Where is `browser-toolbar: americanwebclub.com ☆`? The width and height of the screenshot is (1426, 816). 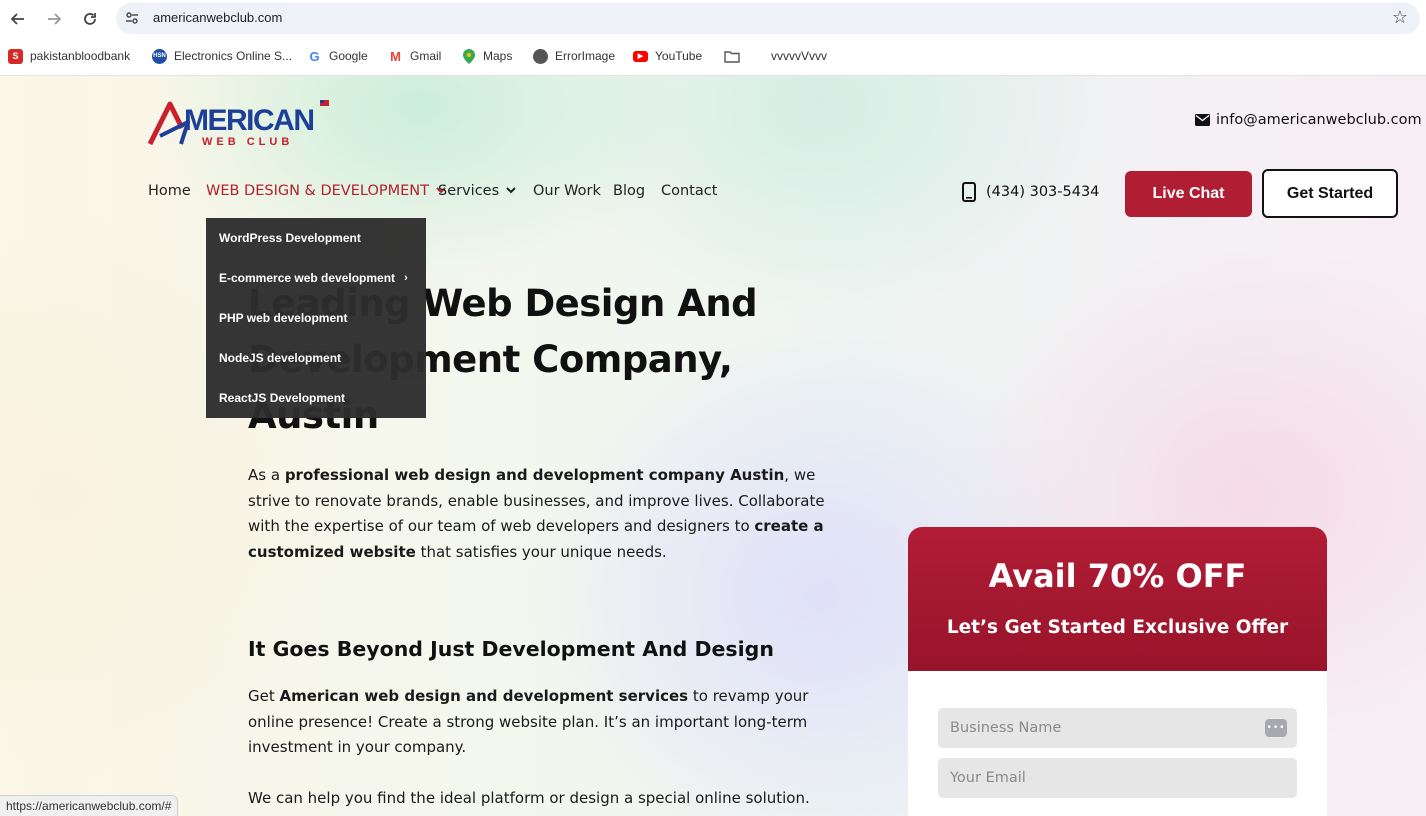 browser-toolbar: americanwebclub.com ☆ is located at coordinates (713, 18).